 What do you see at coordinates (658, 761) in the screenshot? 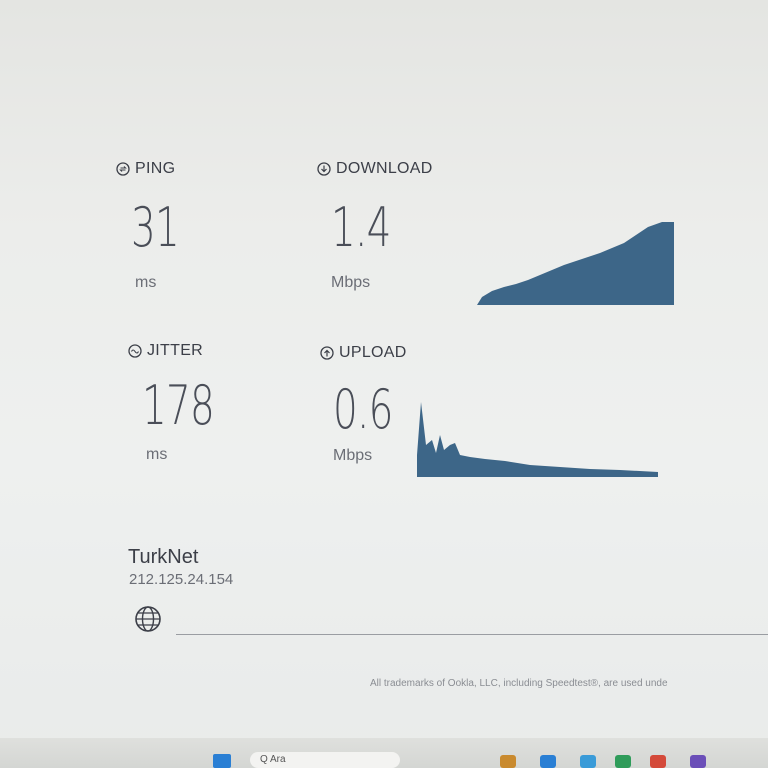
I see `app-icon` at bounding box center [658, 761].